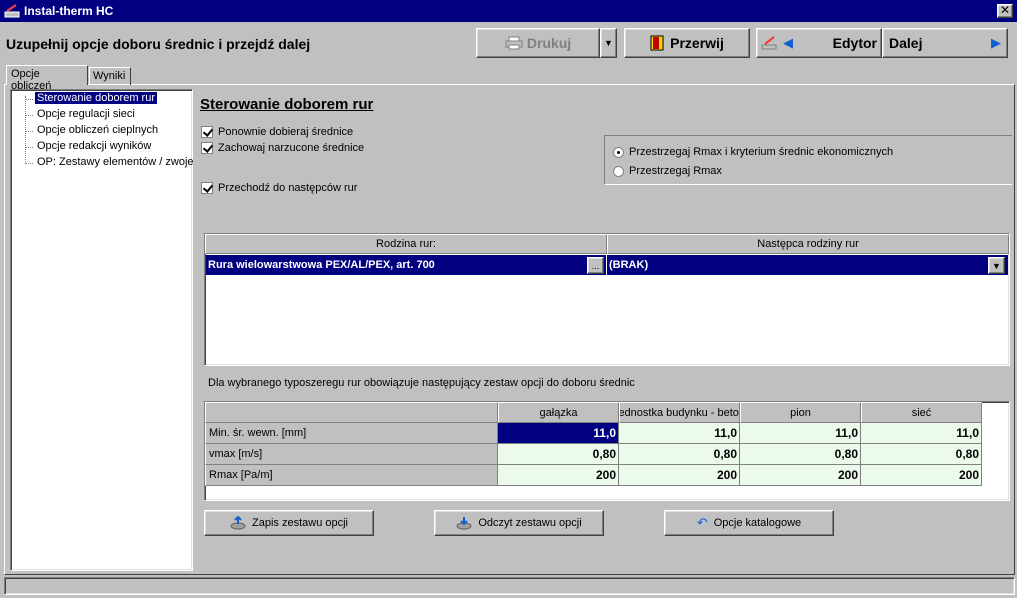 The height and width of the screenshot is (598, 1017). I want to click on save-options-label: Zapis zestawu opcji, so click(300, 523).